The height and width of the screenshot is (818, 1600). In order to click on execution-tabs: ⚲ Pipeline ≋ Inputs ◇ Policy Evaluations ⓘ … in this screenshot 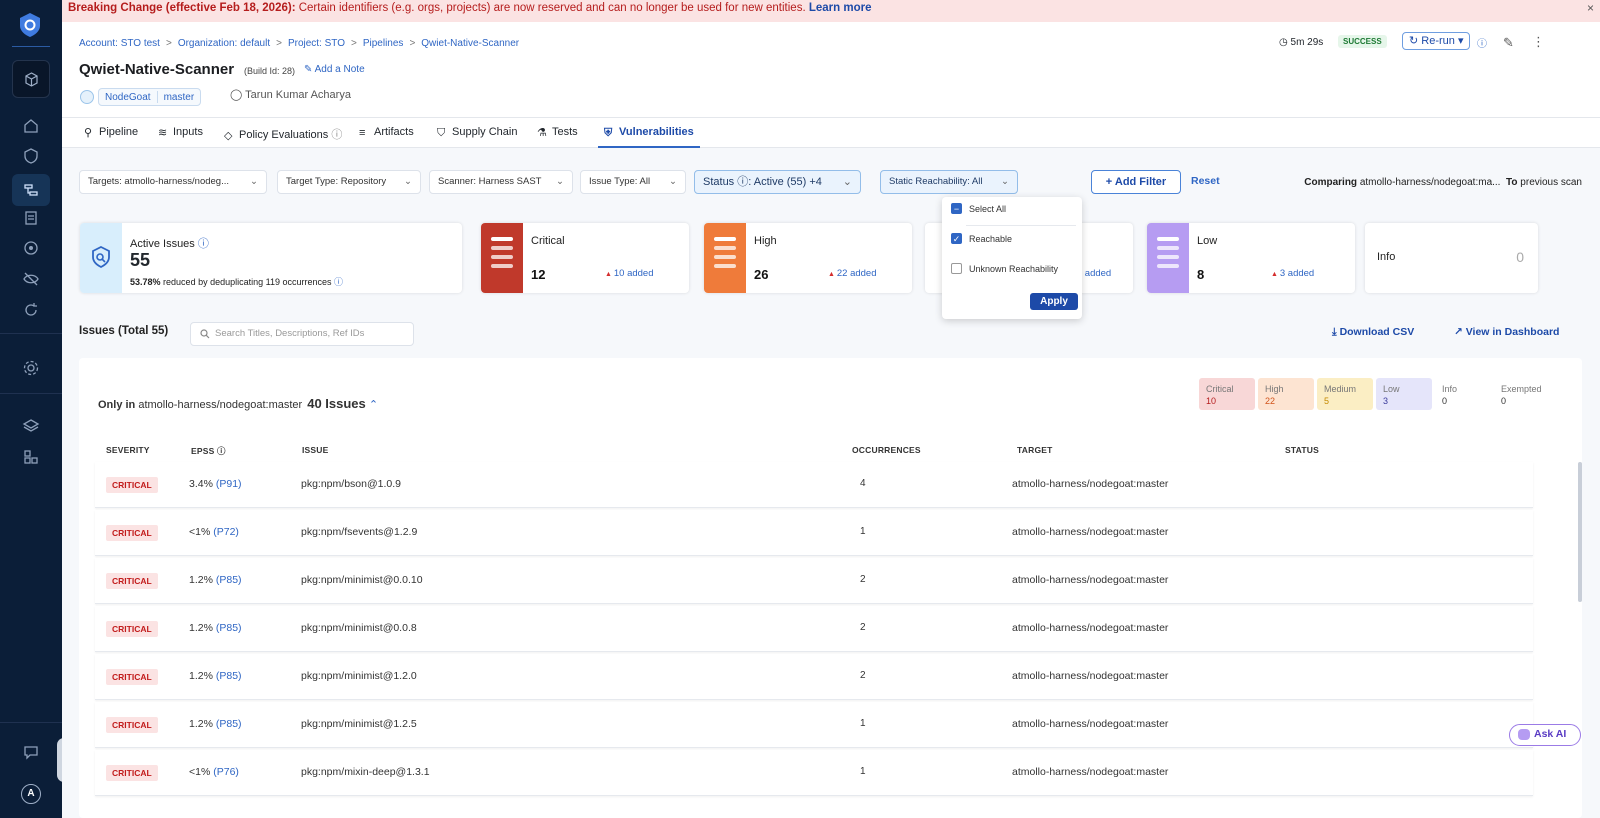, I will do `click(831, 133)`.